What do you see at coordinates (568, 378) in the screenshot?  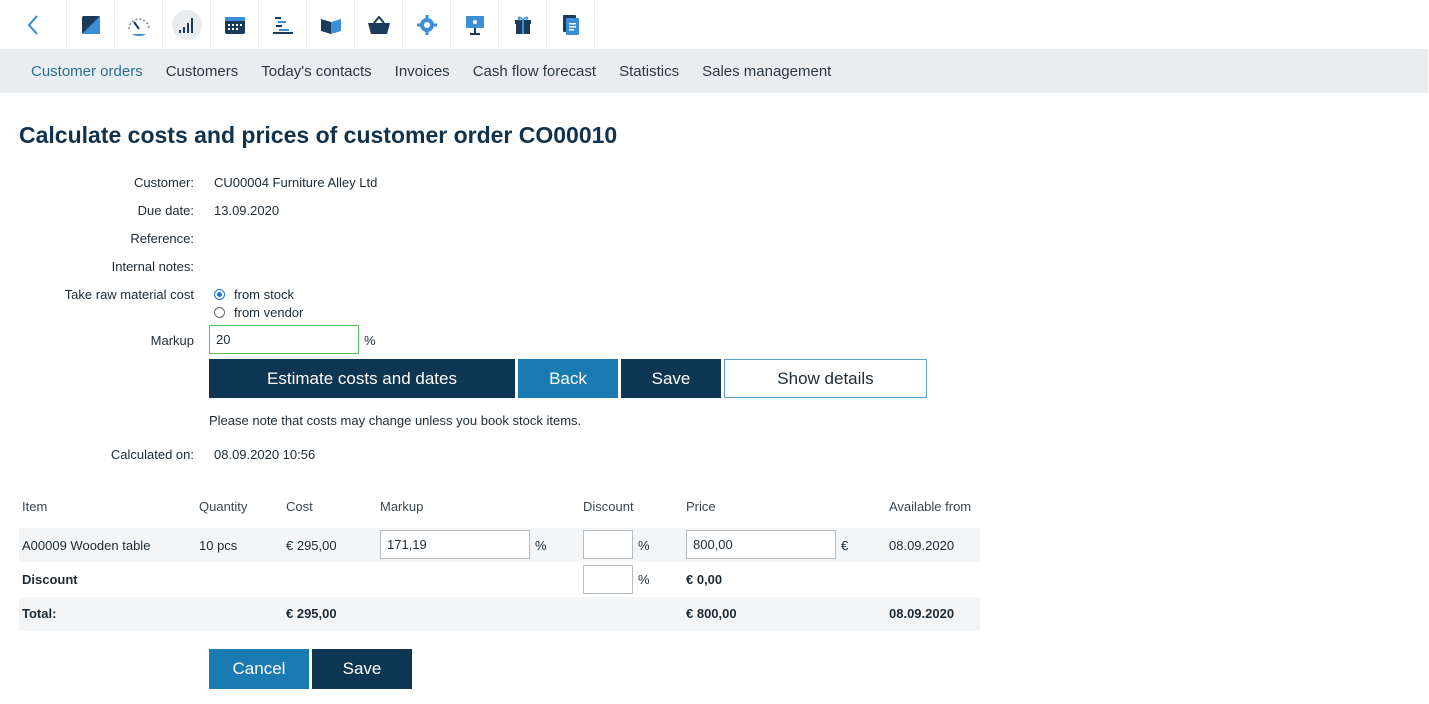 I see `back-text-button: Back` at bounding box center [568, 378].